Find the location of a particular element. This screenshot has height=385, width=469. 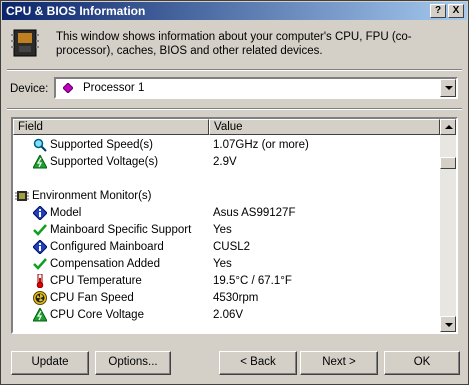

column-header-value: Value is located at coordinates (324, 127).